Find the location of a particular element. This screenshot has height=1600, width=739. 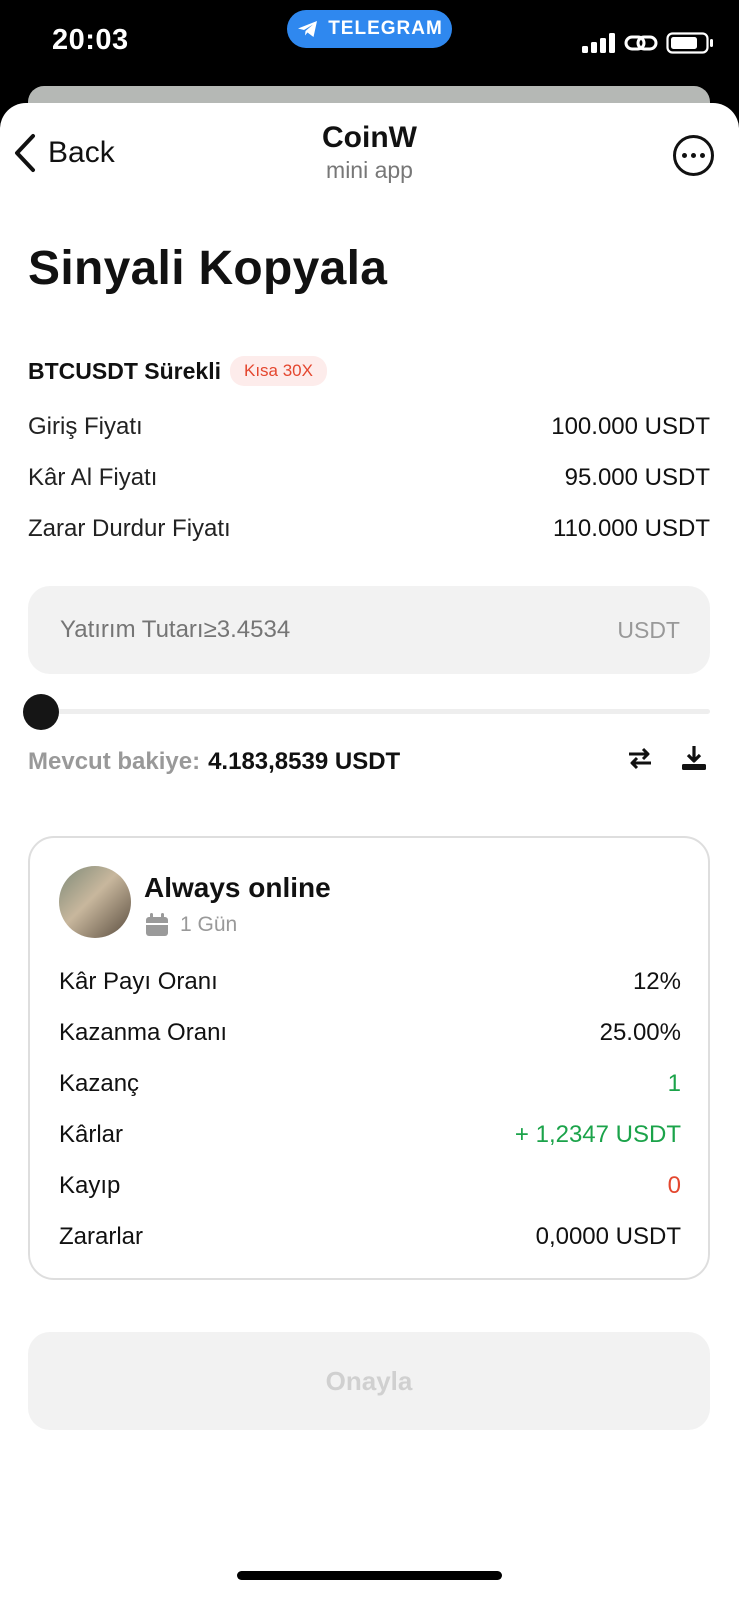

telegram-label: TELEGRAM is located at coordinates (385, 28).